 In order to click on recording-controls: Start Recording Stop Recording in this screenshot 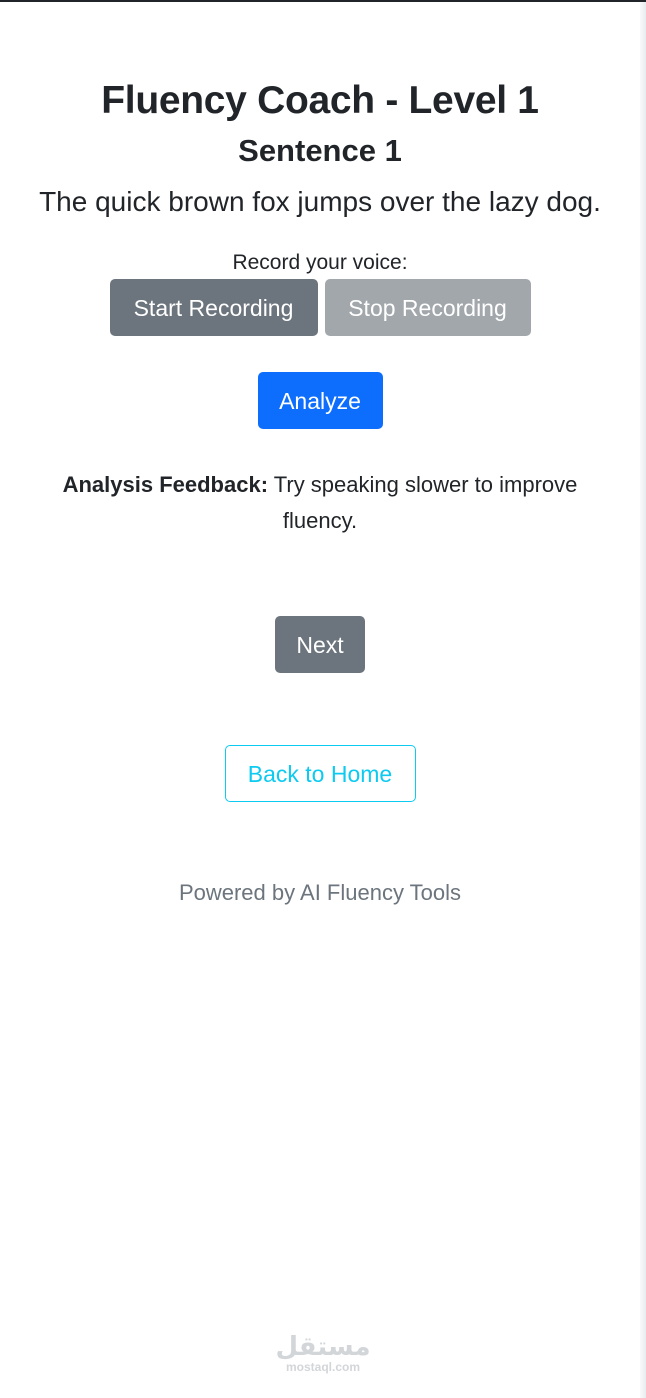, I will do `click(320, 307)`.